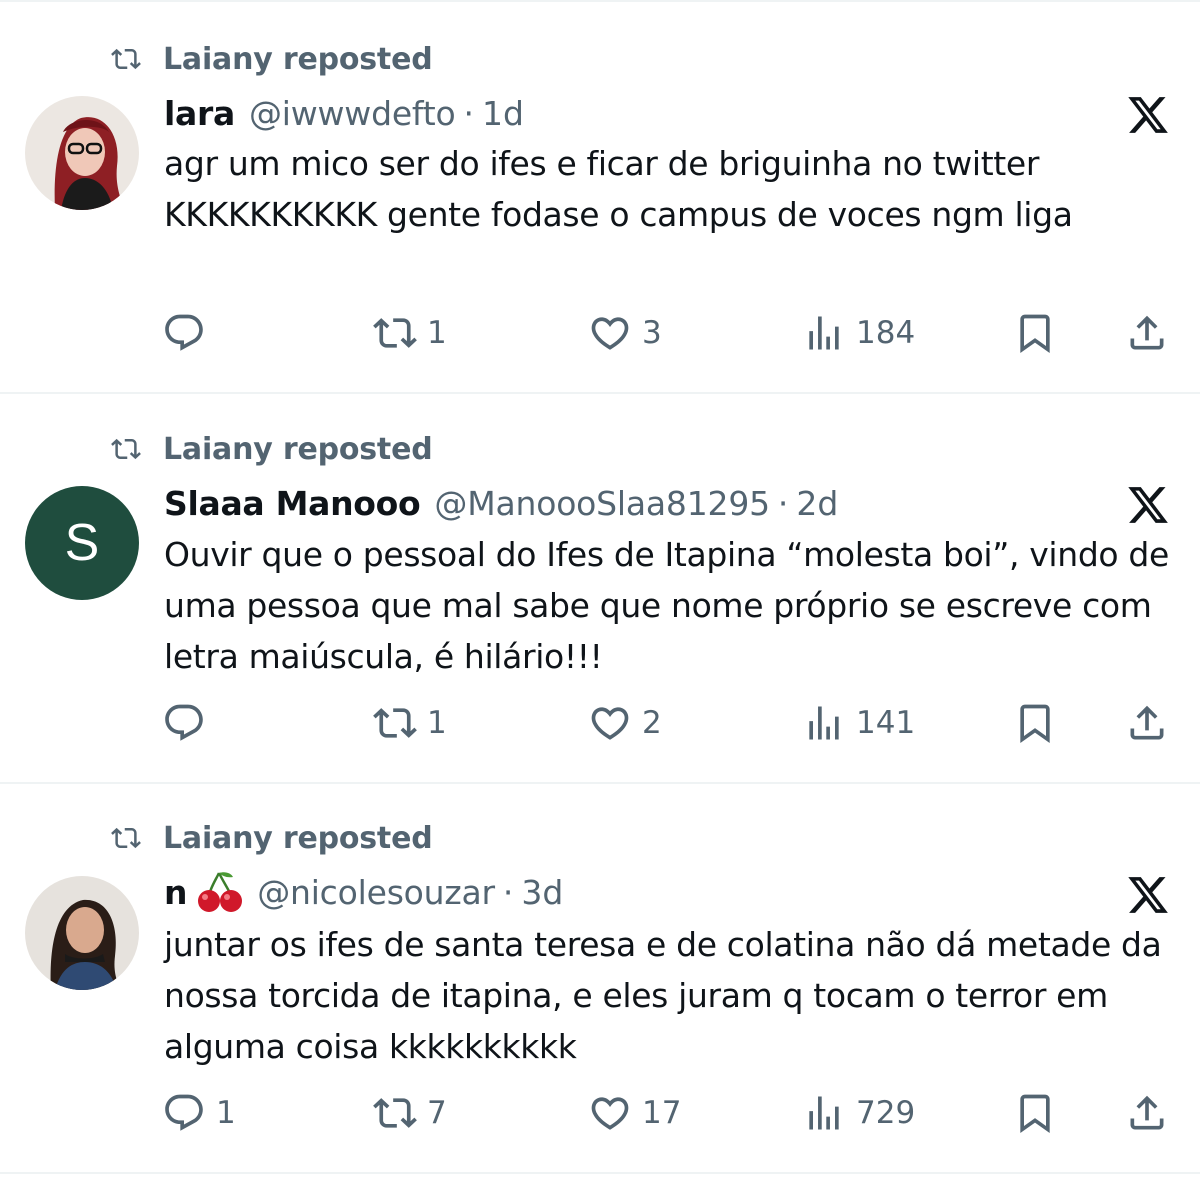 The height and width of the screenshot is (1178, 1200). I want to click on display-name: lara, so click(199, 113).